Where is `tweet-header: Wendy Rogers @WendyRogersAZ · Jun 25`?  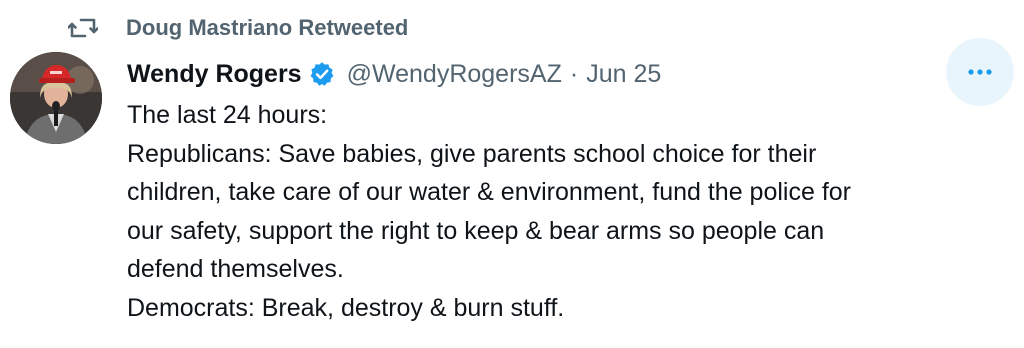
tweet-header: Wendy Rogers @WendyRogersAZ · Jun 25 is located at coordinates (394, 74).